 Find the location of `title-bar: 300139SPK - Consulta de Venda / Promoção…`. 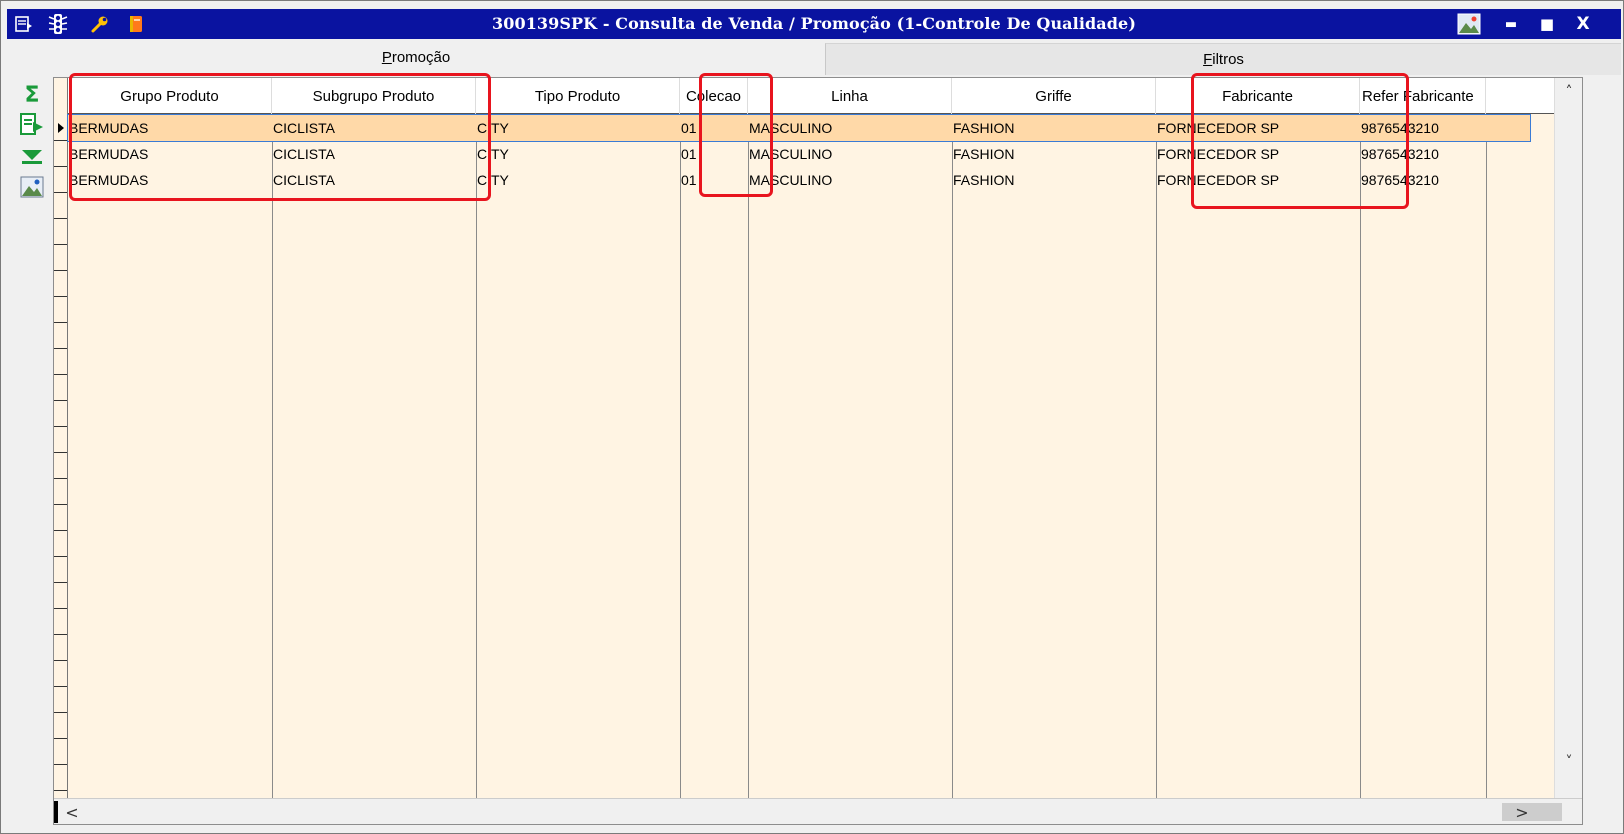

title-bar: 300139SPK - Consulta de Venda / Promoção… is located at coordinates (814, 24).